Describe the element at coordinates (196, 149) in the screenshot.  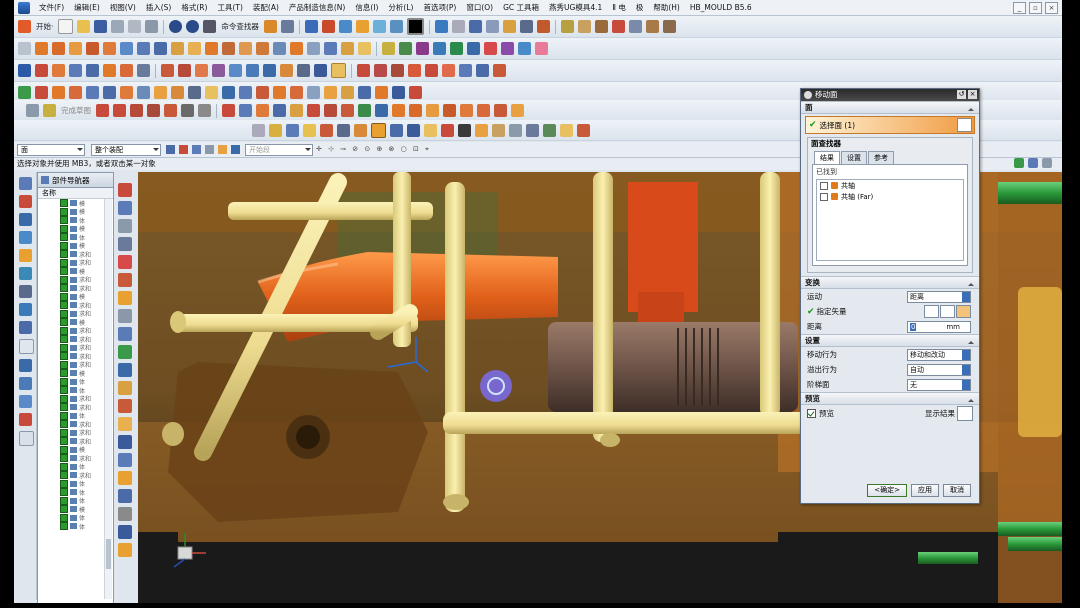
I see `deselect-icon` at that location.